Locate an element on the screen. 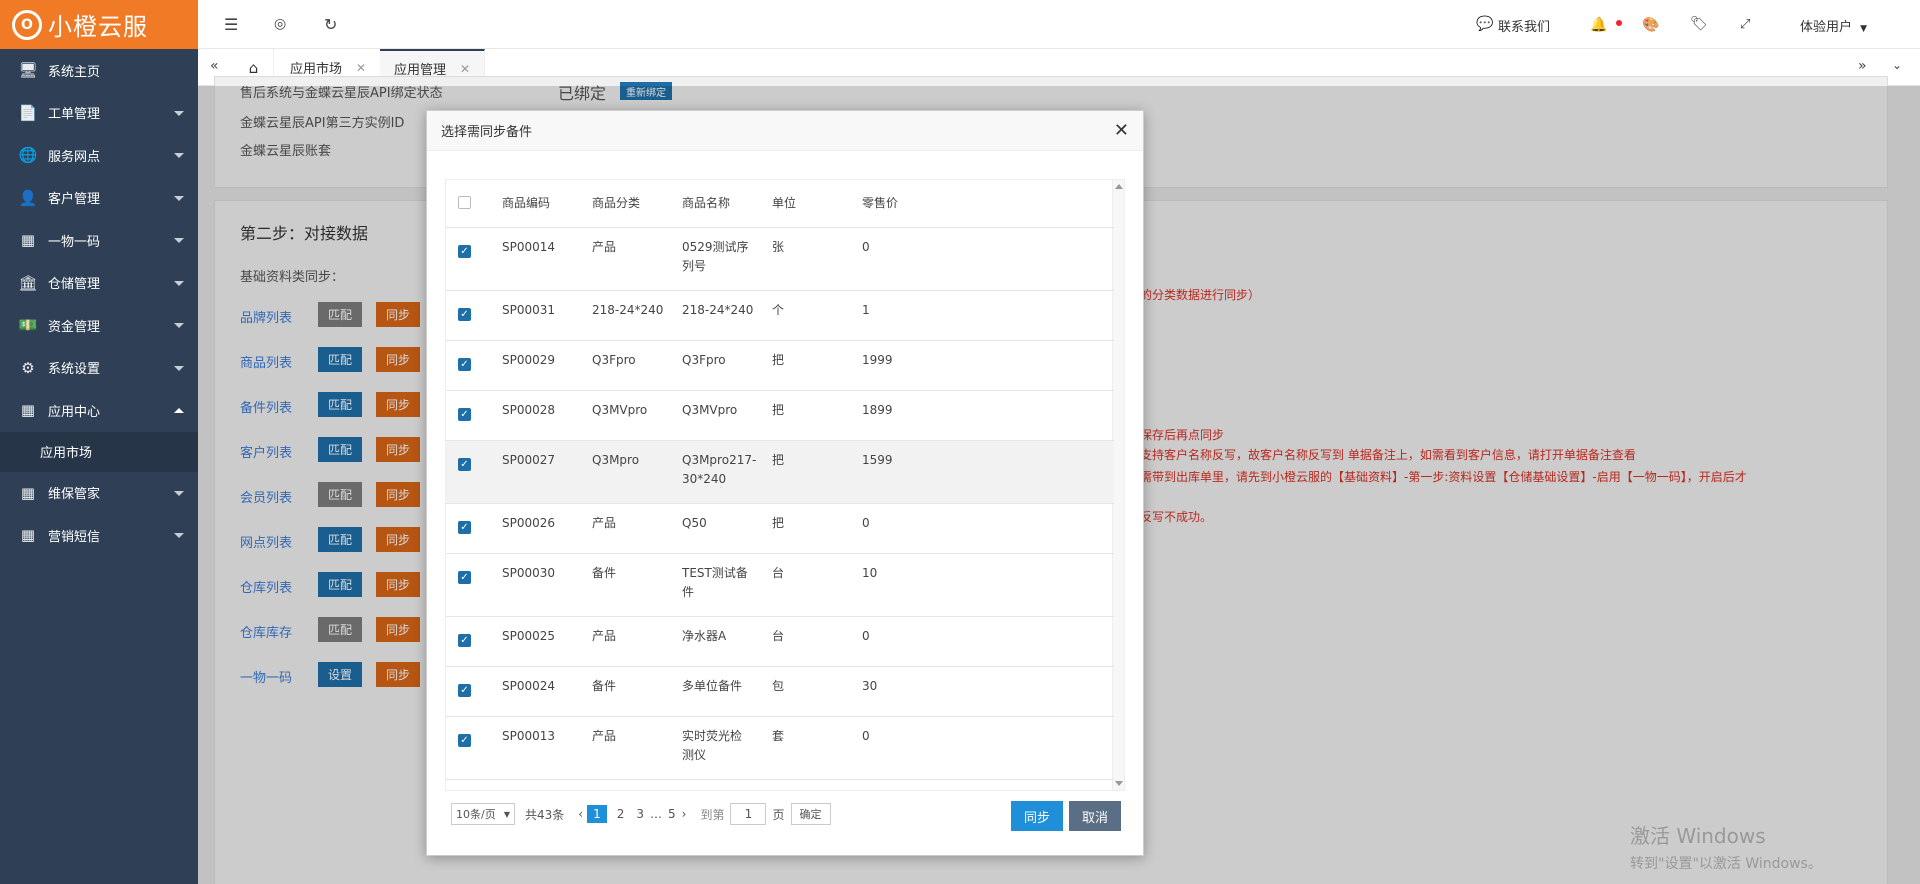 The width and height of the screenshot is (1920, 884). tabs-next-icon: » is located at coordinates (1862, 66).